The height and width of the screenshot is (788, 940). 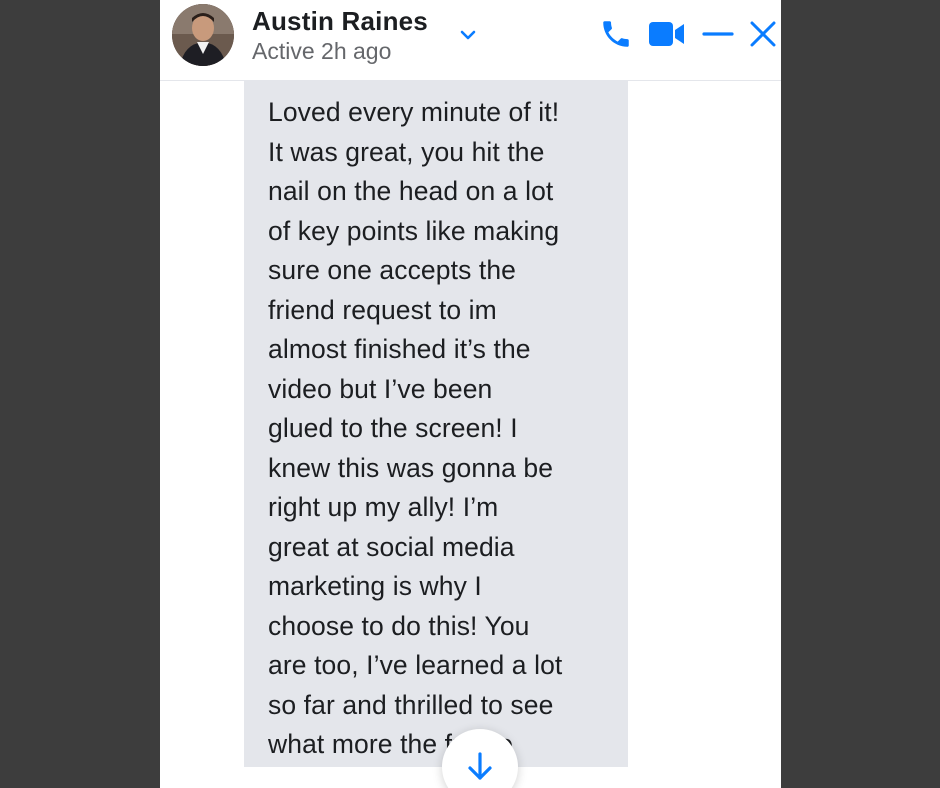 I want to click on contact-info: Austin Raines Active 2h ago, so click(x=340, y=35).